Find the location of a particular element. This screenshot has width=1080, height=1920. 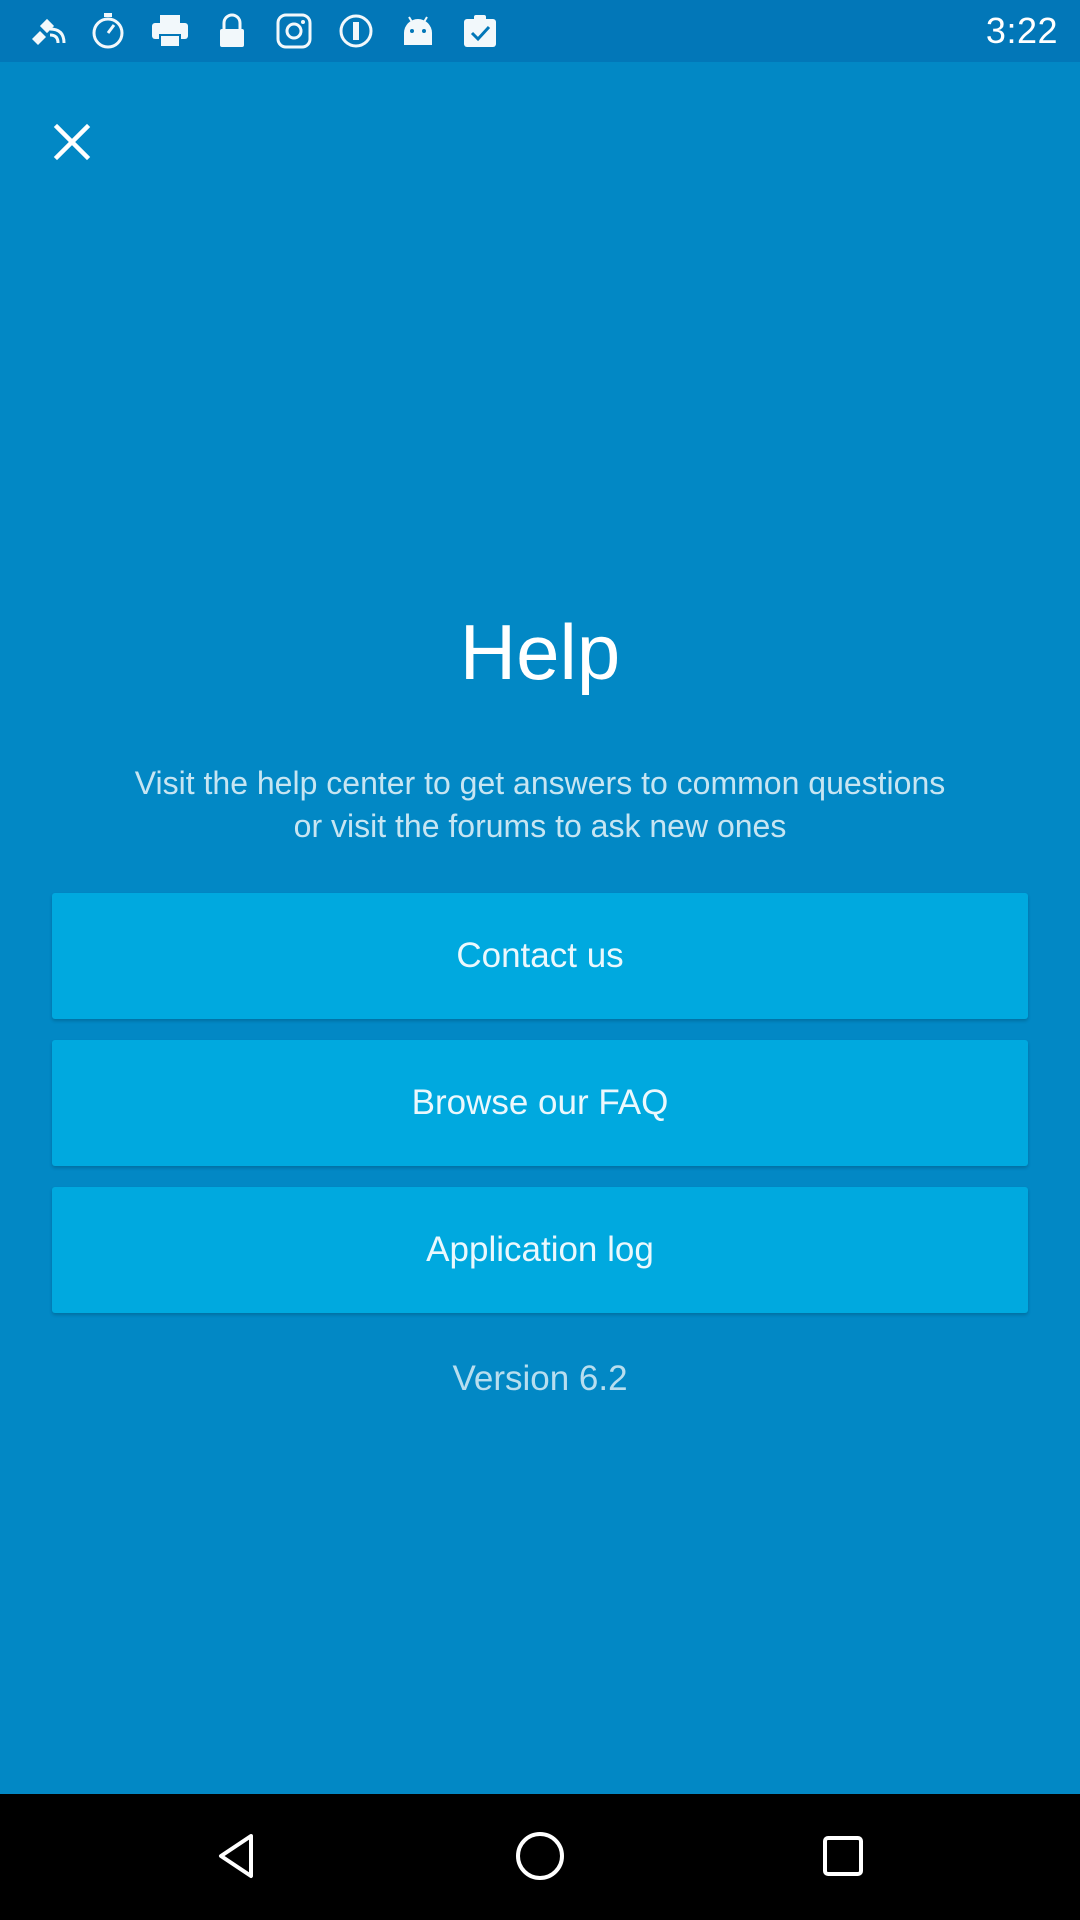

recents-button is located at coordinates (843, 1858).